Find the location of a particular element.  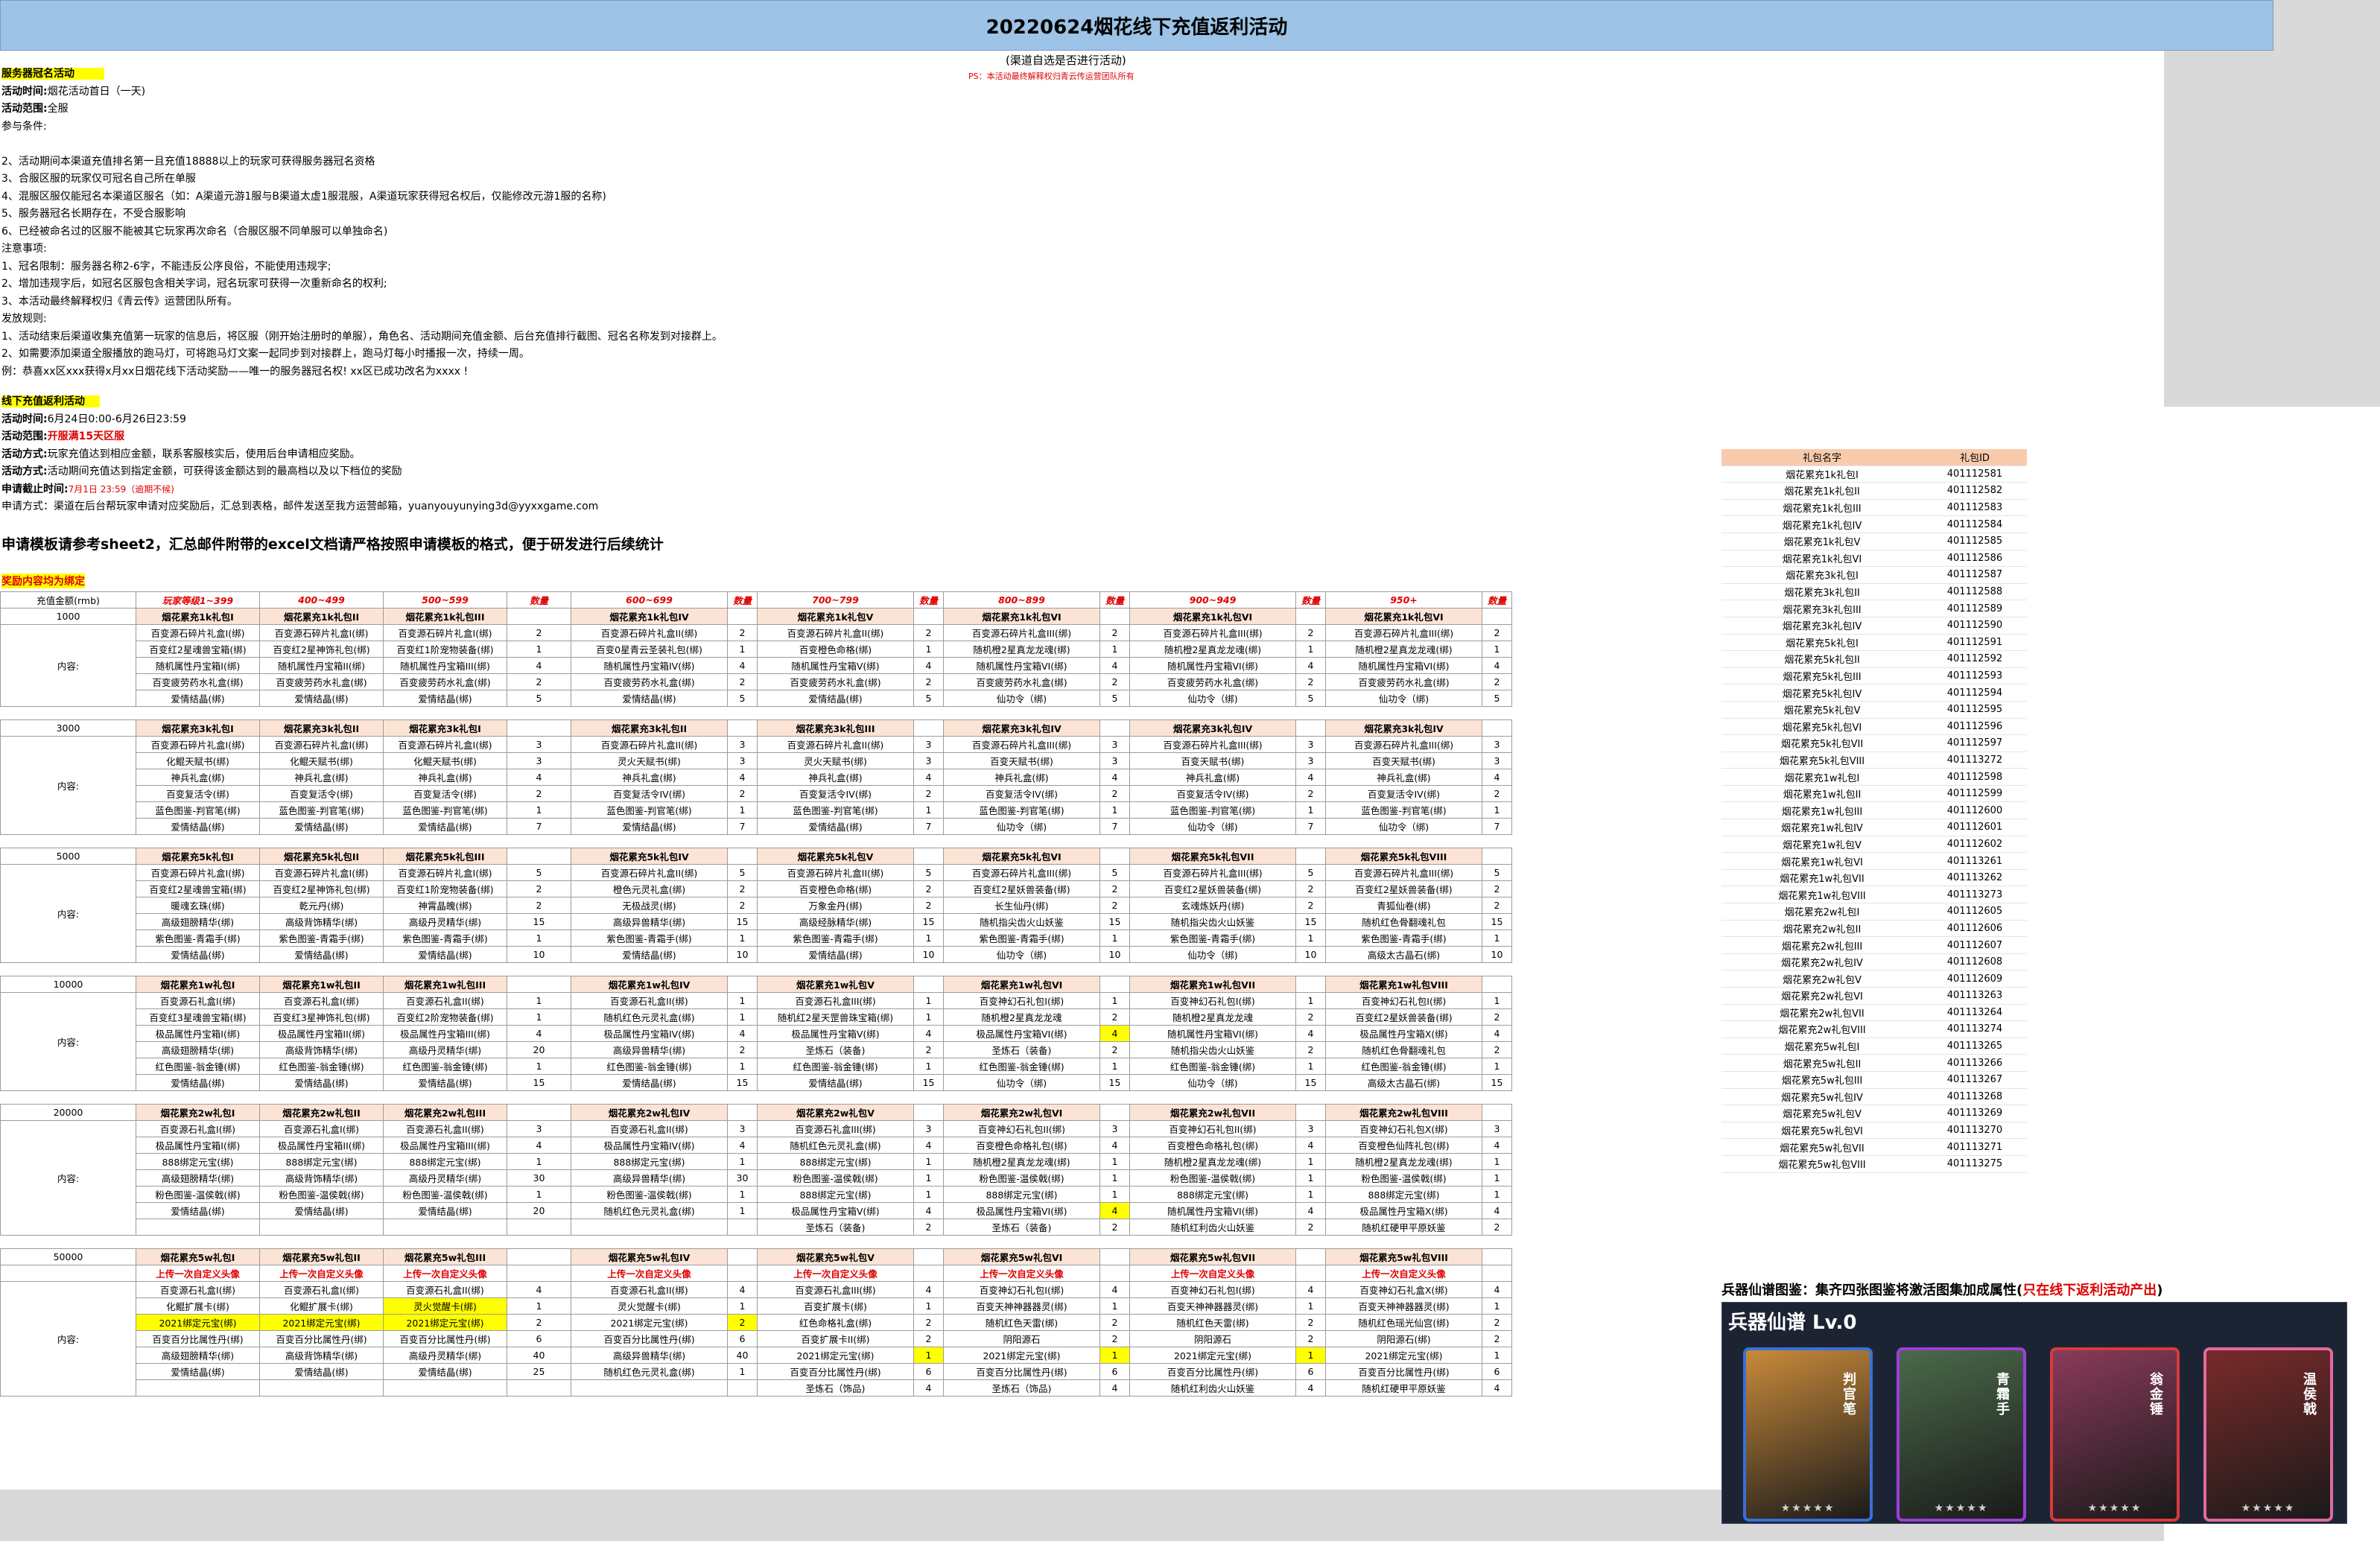

weapon-card: 青霜手 ★★★★★ is located at coordinates (1961, 1434).